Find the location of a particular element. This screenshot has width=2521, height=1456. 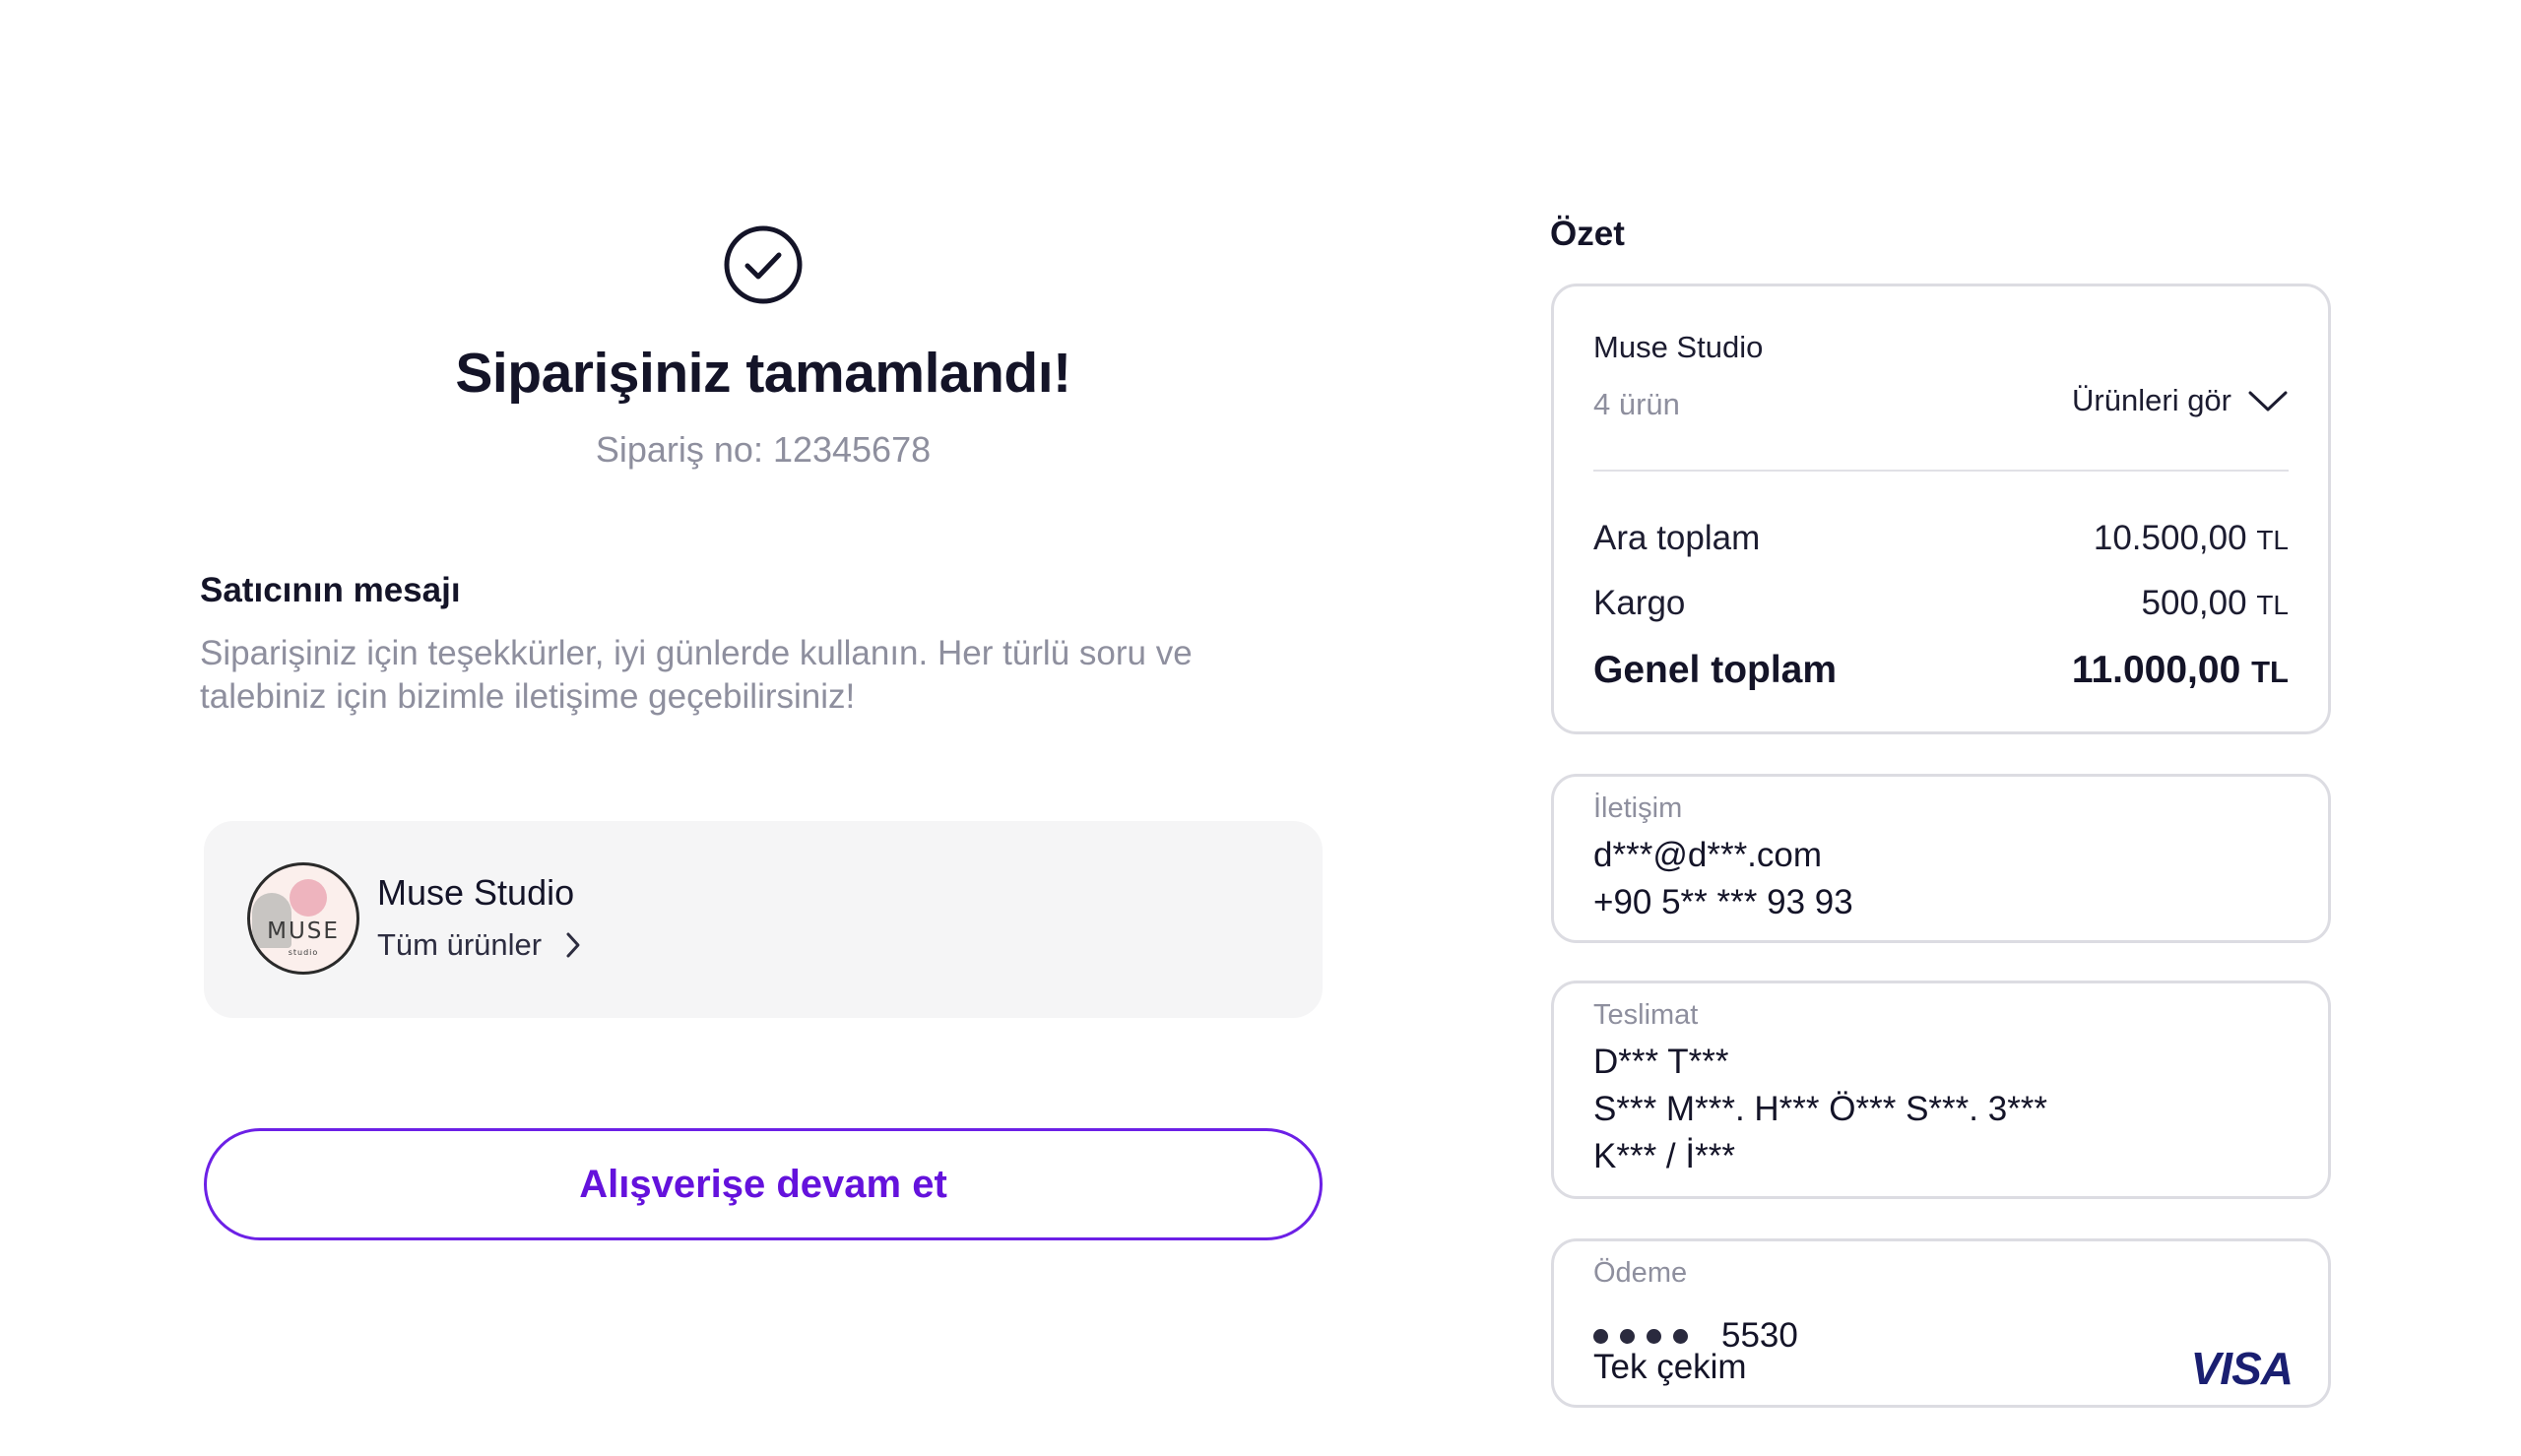

seller-message-title: Satıcının mesajı is located at coordinates (330, 590).